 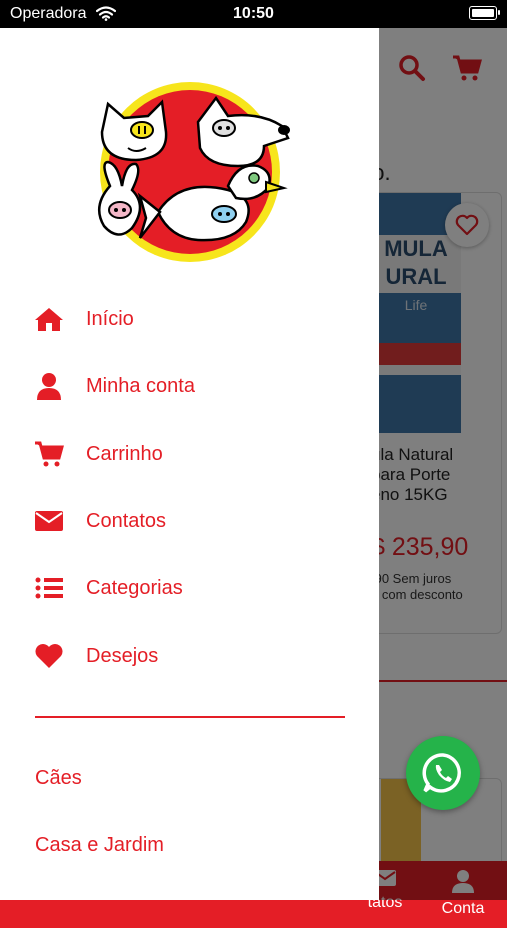 What do you see at coordinates (84, 319) in the screenshot?
I see `menu-item-inicio: Início` at bounding box center [84, 319].